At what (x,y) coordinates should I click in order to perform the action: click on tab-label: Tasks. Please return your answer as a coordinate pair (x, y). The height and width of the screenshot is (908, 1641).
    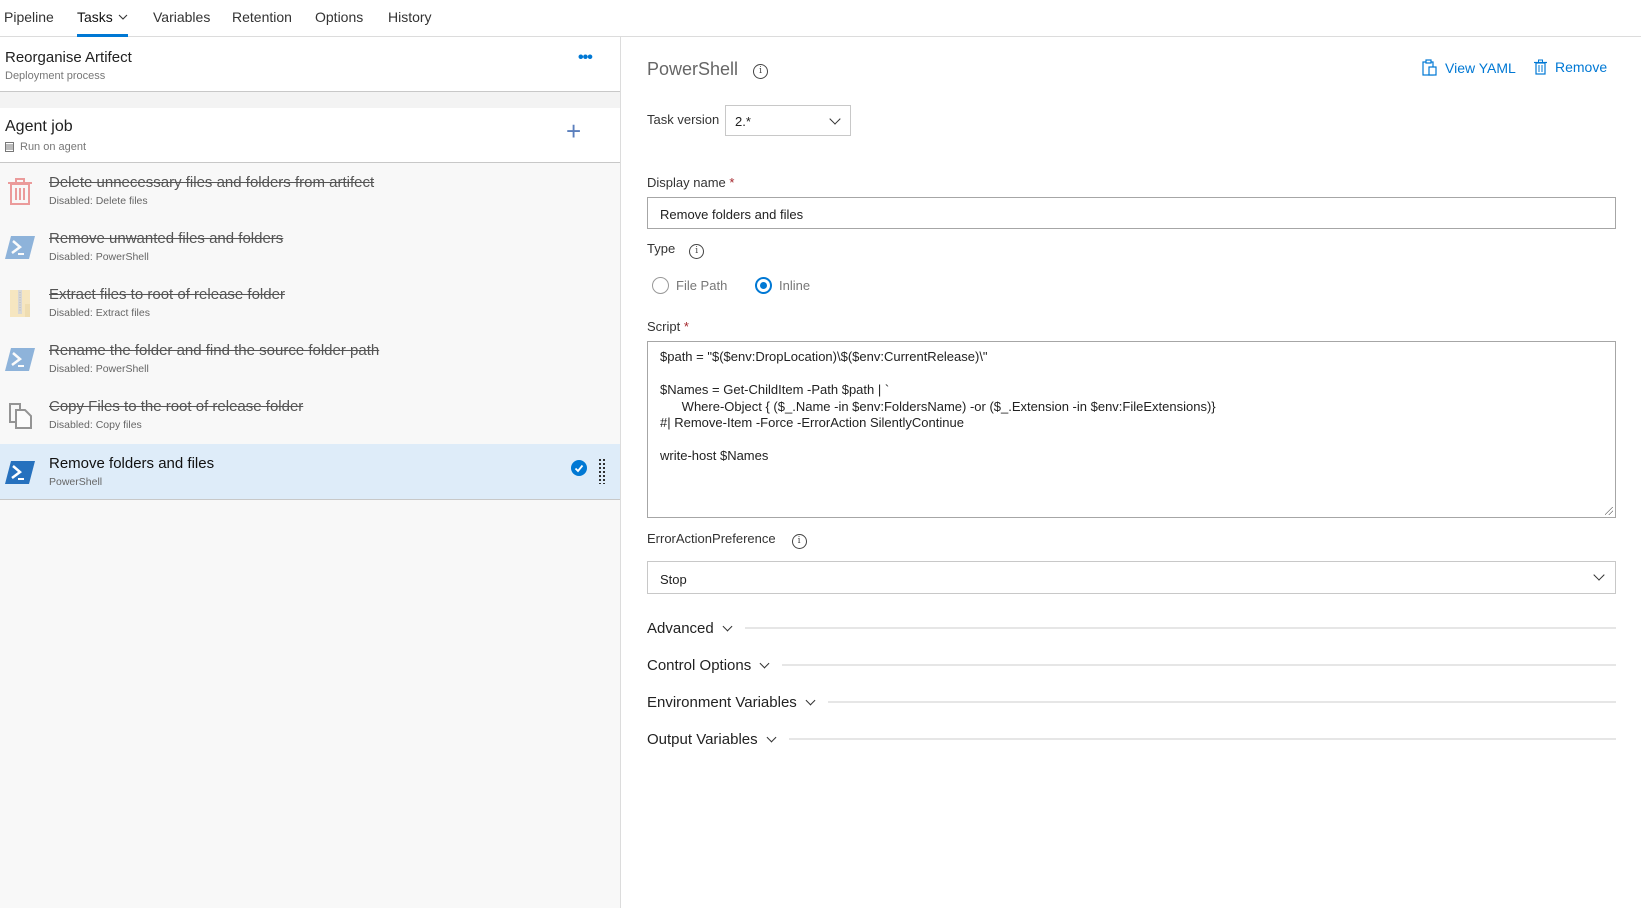
    Looking at the image, I should click on (95, 17).